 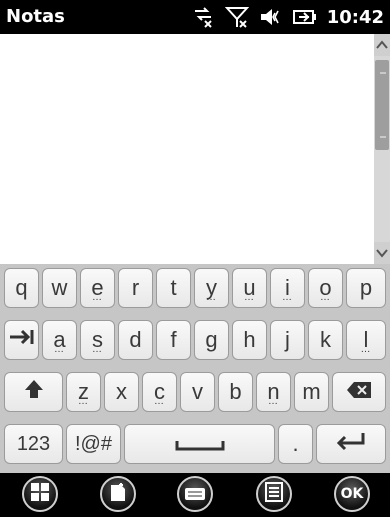 I want to click on key-f: f, so click(x=173, y=340).